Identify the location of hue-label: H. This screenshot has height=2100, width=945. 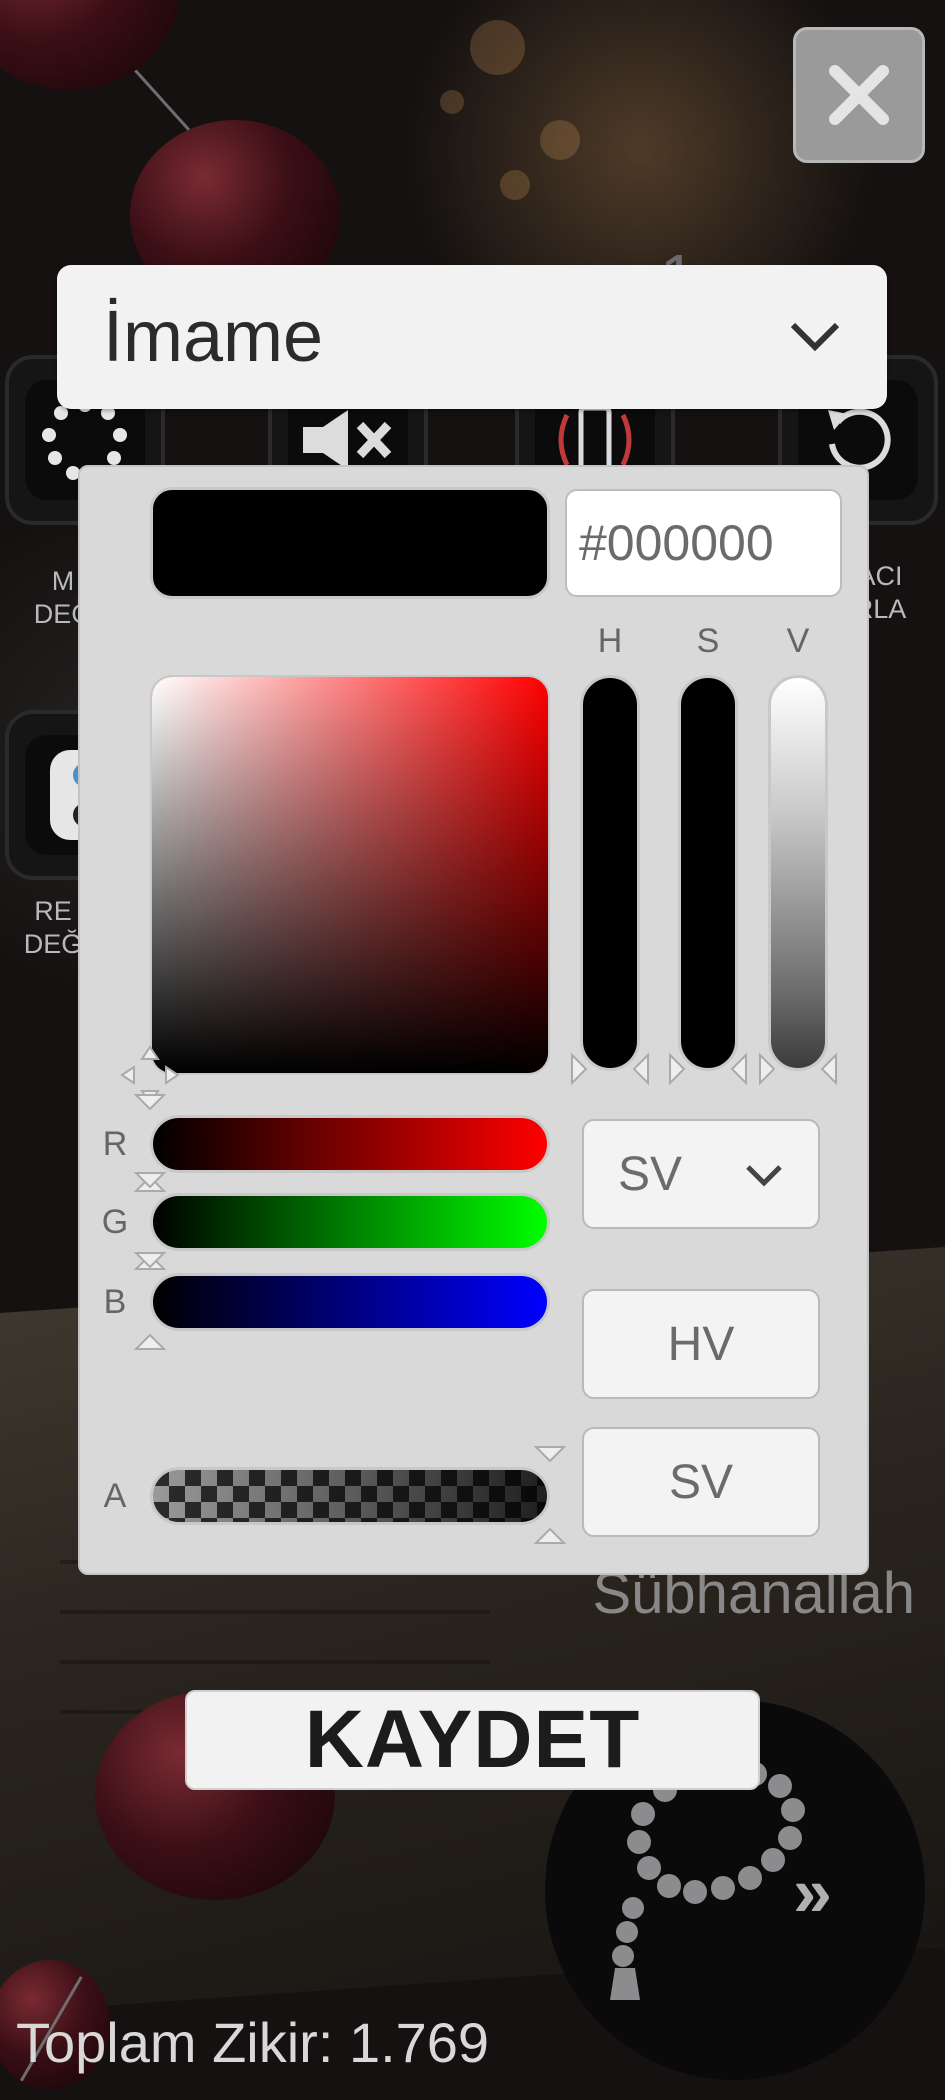
(610, 641).